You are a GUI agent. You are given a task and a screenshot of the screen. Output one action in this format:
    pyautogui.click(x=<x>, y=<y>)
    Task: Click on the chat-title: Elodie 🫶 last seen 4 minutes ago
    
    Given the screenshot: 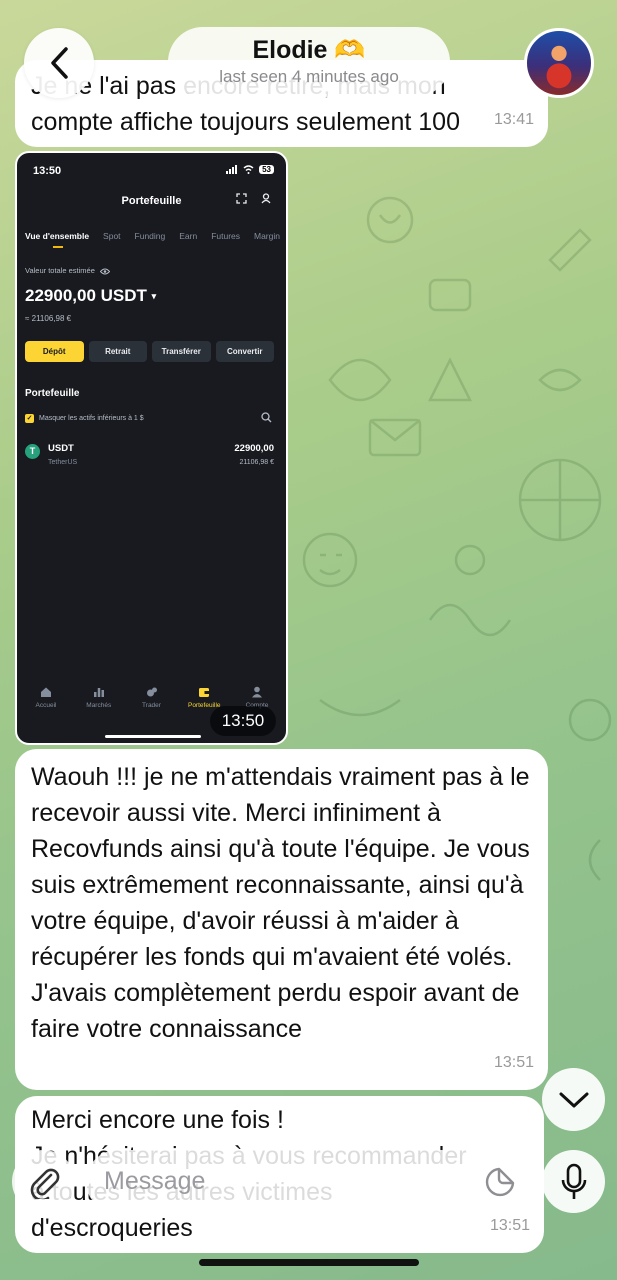 What is the action you would take?
    pyautogui.click(x=309, y=62)
    